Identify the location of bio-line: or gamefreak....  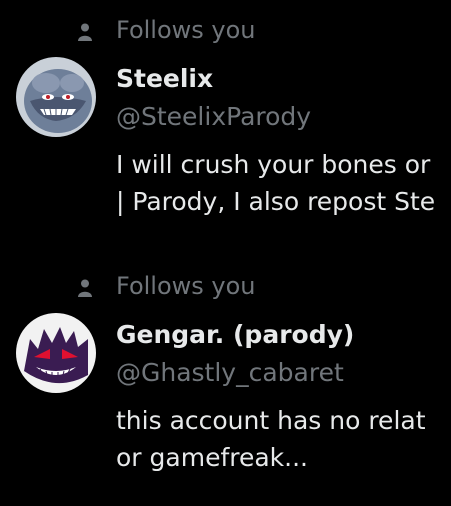
(212, 457).